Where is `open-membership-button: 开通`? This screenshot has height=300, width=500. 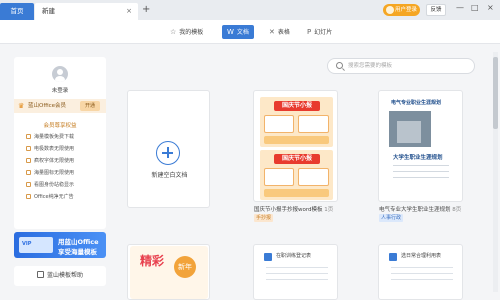 open-membership-button: 开通 is located at coordinates (90, 106).